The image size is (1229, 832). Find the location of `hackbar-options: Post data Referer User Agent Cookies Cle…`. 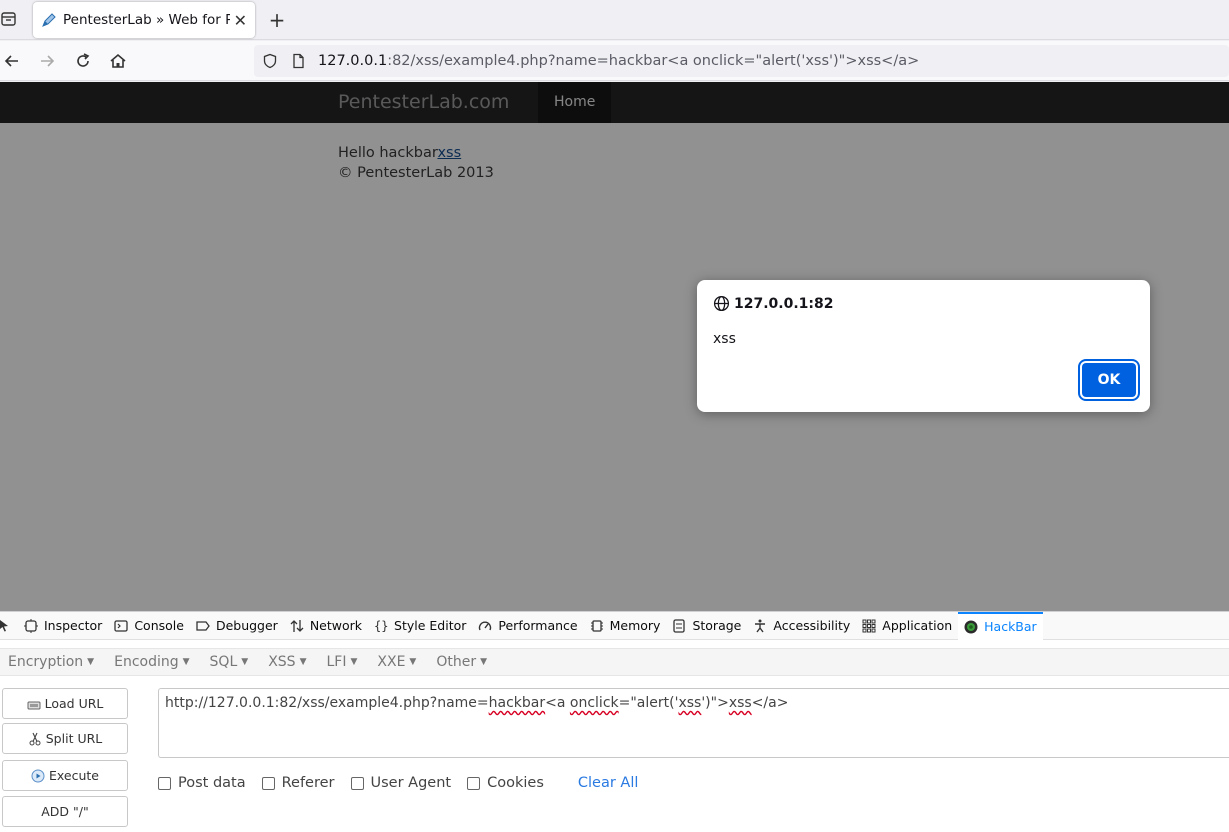

hackbar-options: Post data Referer User Agent Cookies Cle… is located at coordinates (398, 783).